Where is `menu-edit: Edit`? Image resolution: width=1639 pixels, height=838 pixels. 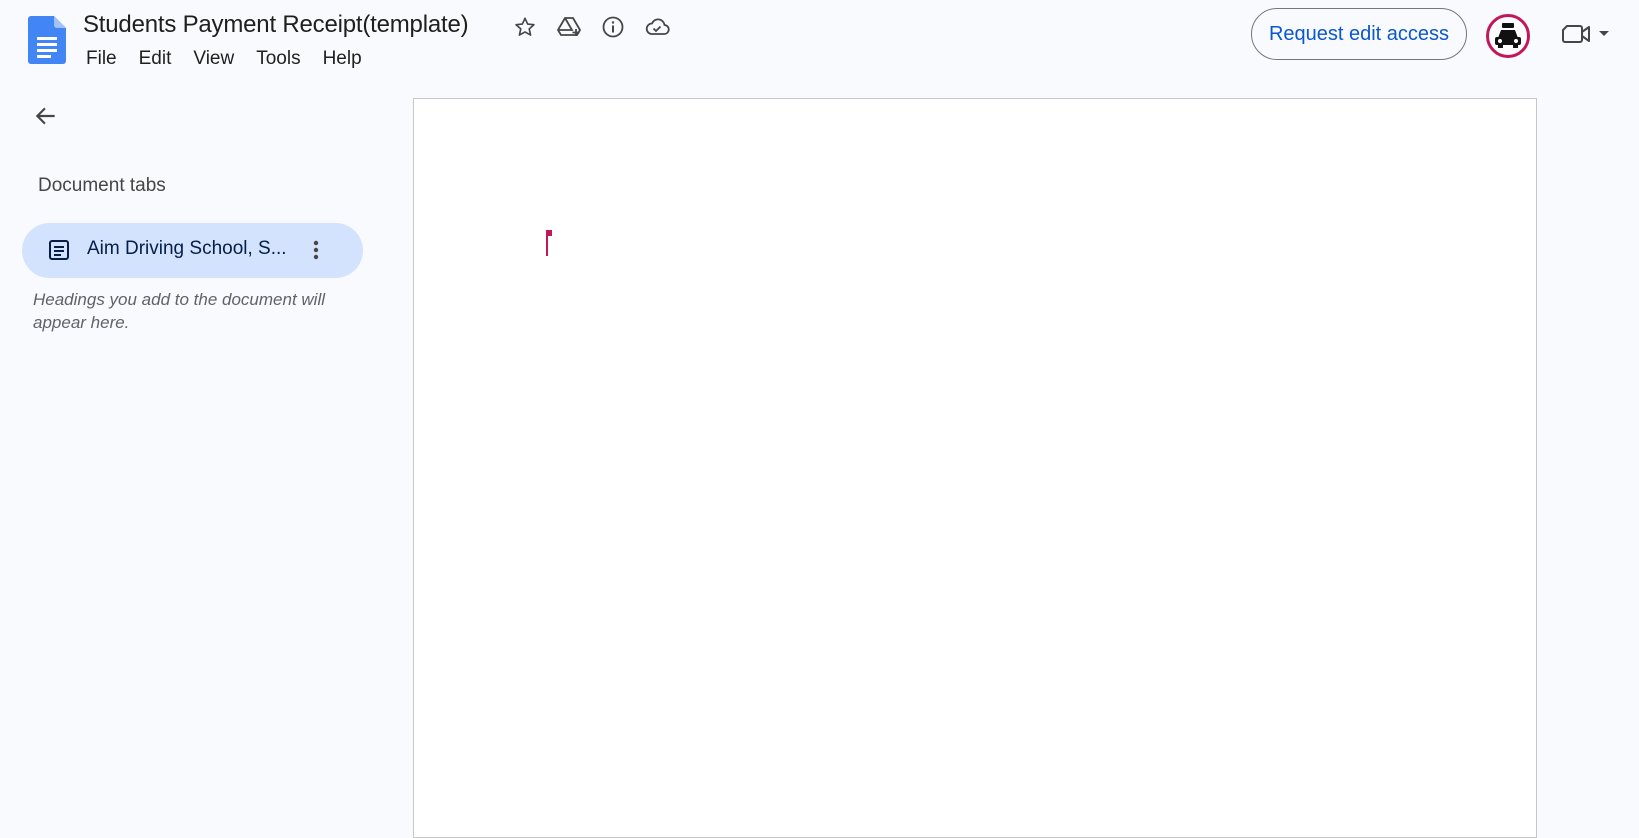
menu-edit: Edit is located at coordinates (155, 59).